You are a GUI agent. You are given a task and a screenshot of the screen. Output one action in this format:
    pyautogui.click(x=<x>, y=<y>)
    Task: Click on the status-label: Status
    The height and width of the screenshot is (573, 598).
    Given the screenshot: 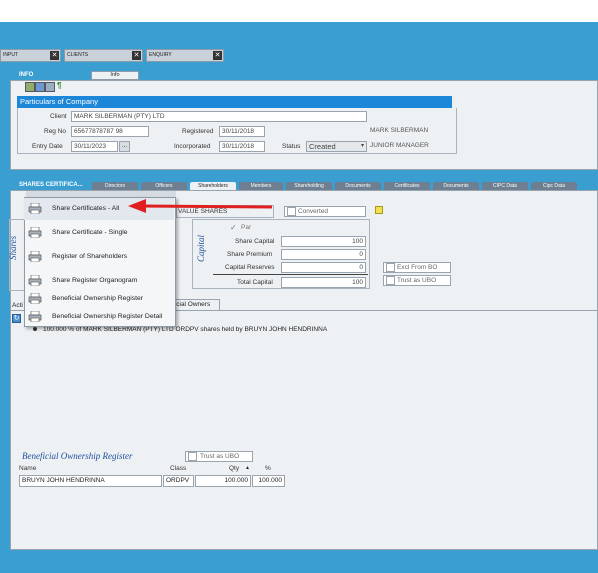 What is the action you would take?
    pyautogui.click(x=291, y=146)
    